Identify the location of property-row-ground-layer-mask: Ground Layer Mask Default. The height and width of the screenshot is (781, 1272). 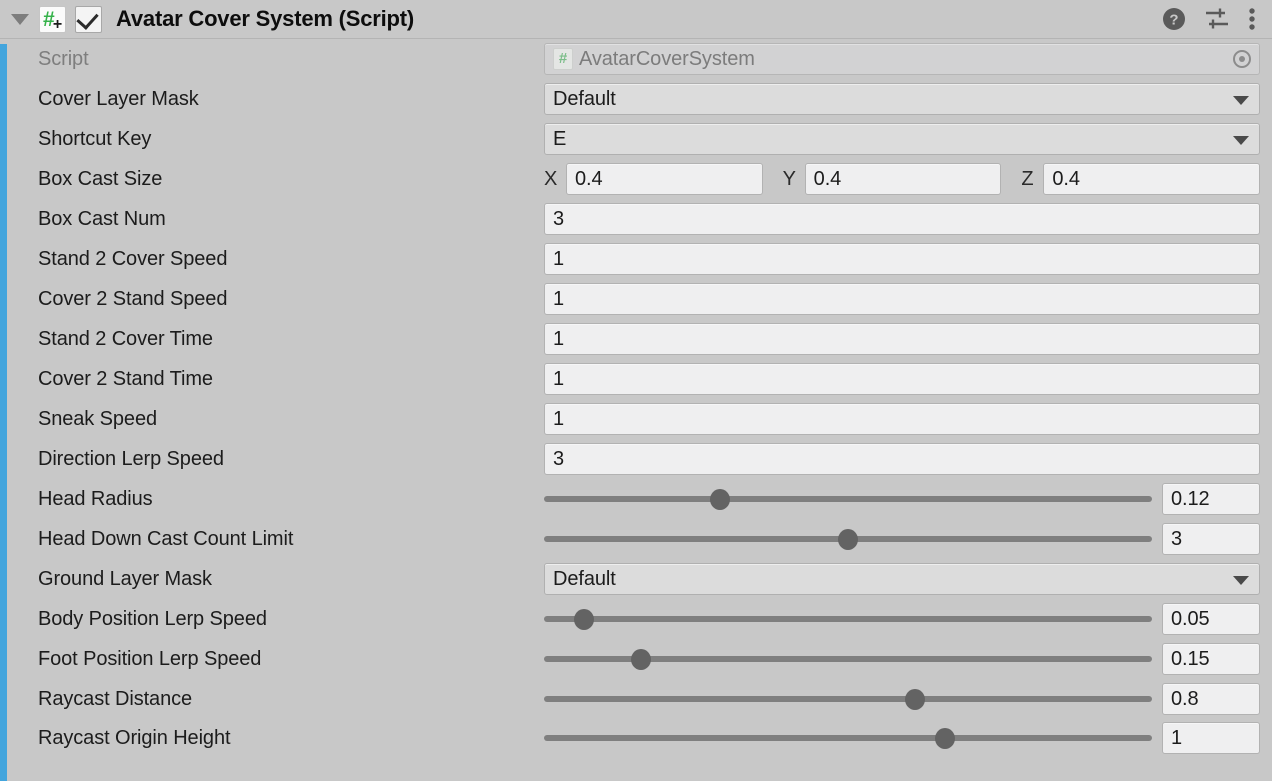
(636, 579).